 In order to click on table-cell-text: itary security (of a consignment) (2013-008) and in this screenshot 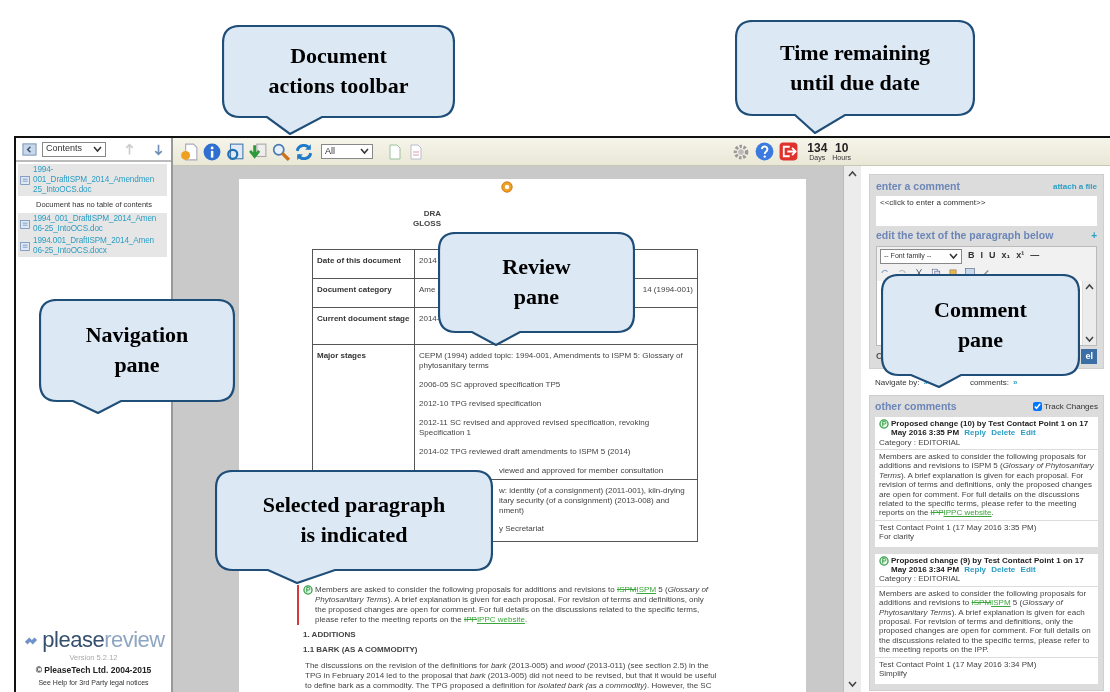, I will do `click(584, 500)`.